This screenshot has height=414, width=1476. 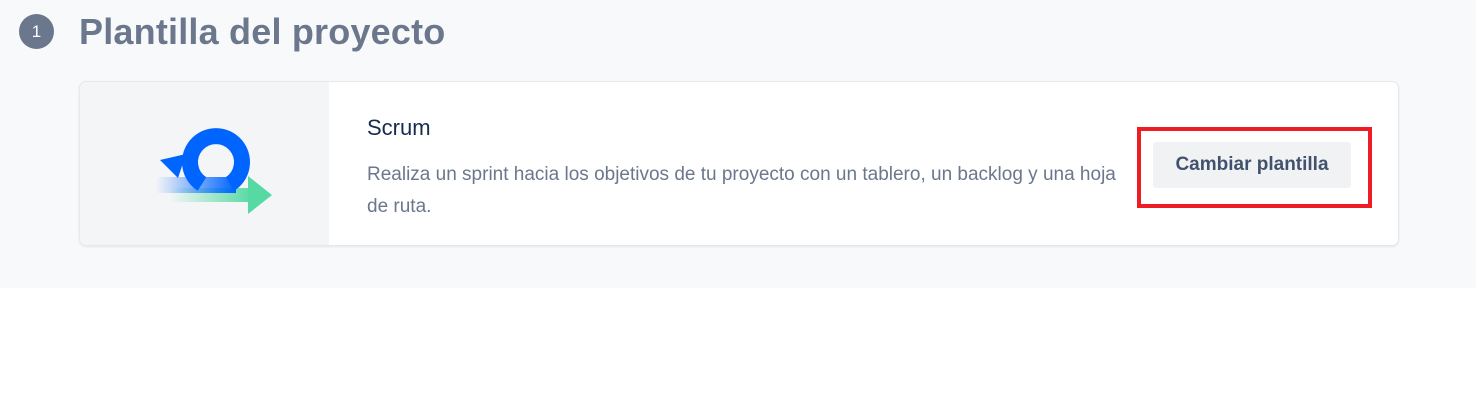 I want to click on template-name: Scrum, so click(x=399, y=127).